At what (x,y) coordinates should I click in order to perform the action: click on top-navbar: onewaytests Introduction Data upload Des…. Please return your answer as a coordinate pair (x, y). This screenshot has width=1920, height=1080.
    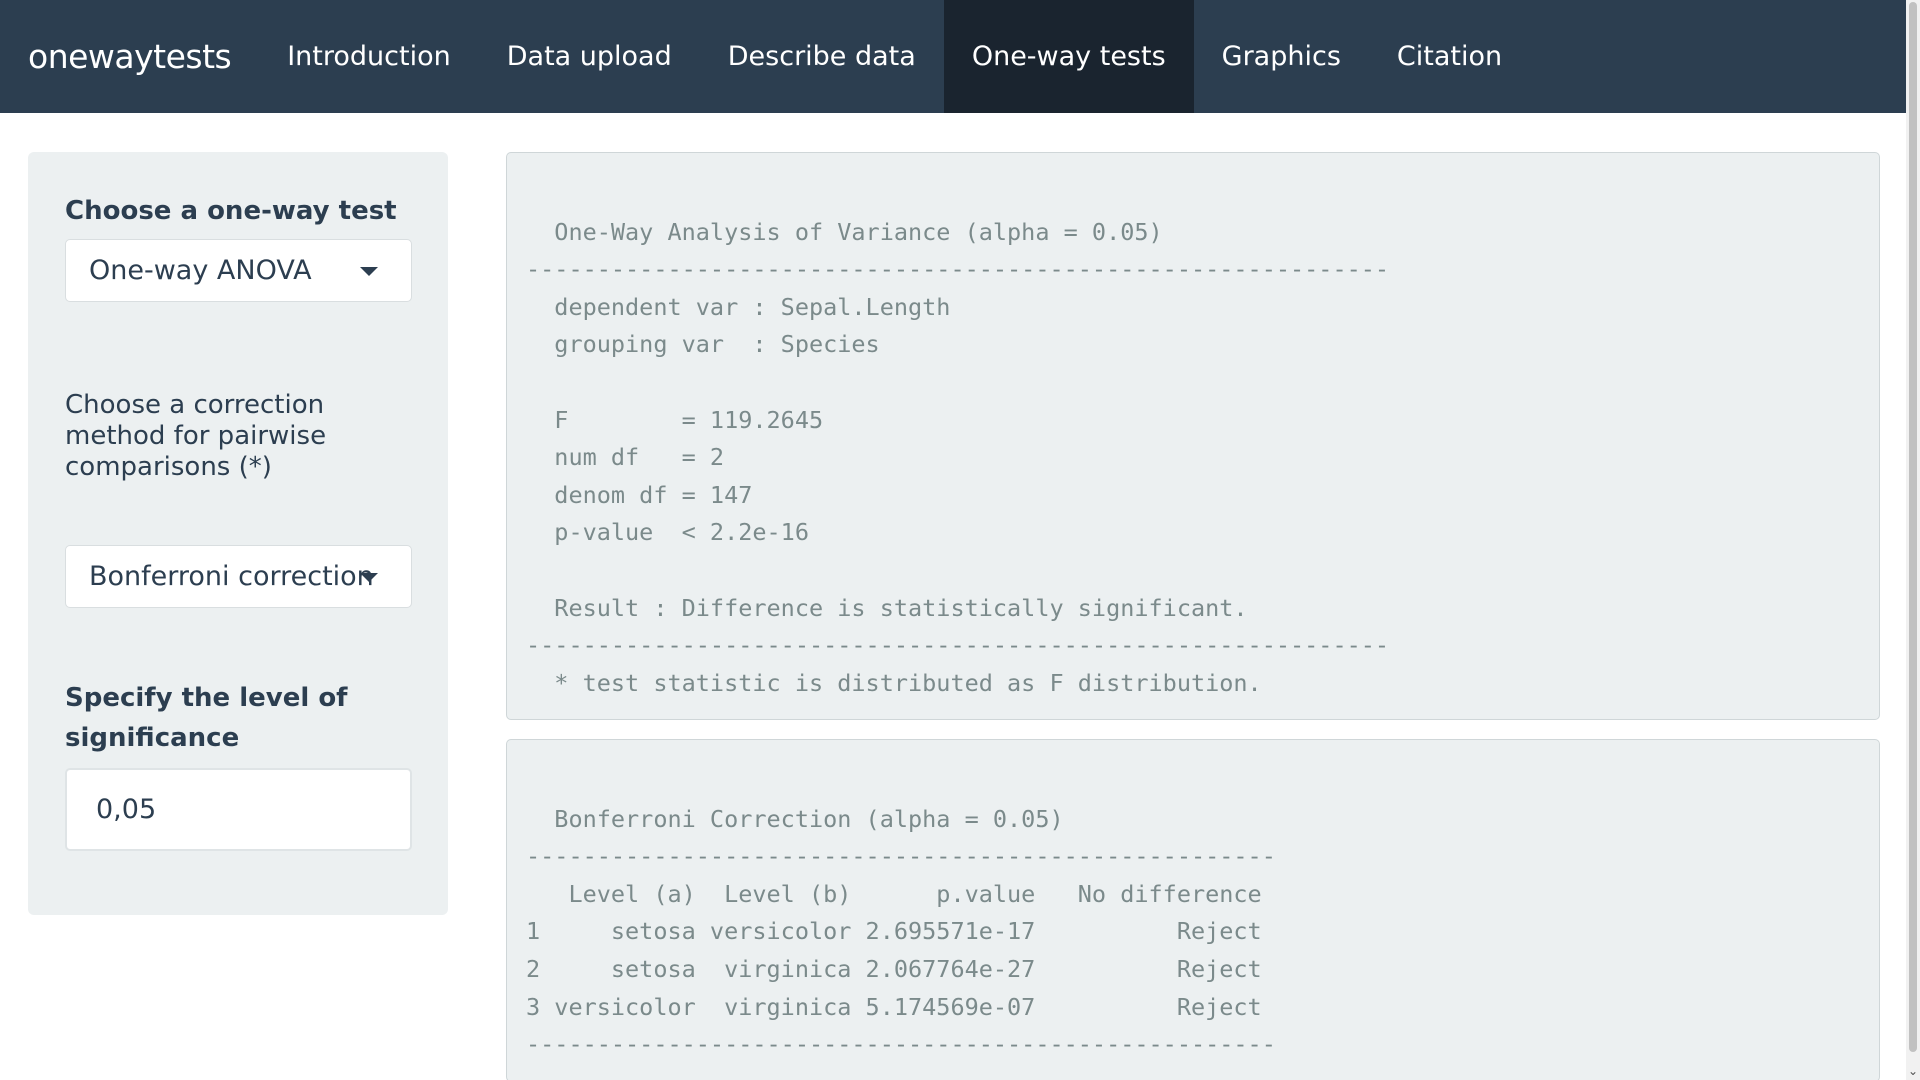
    Looking at the image, I should click on (953, 56).